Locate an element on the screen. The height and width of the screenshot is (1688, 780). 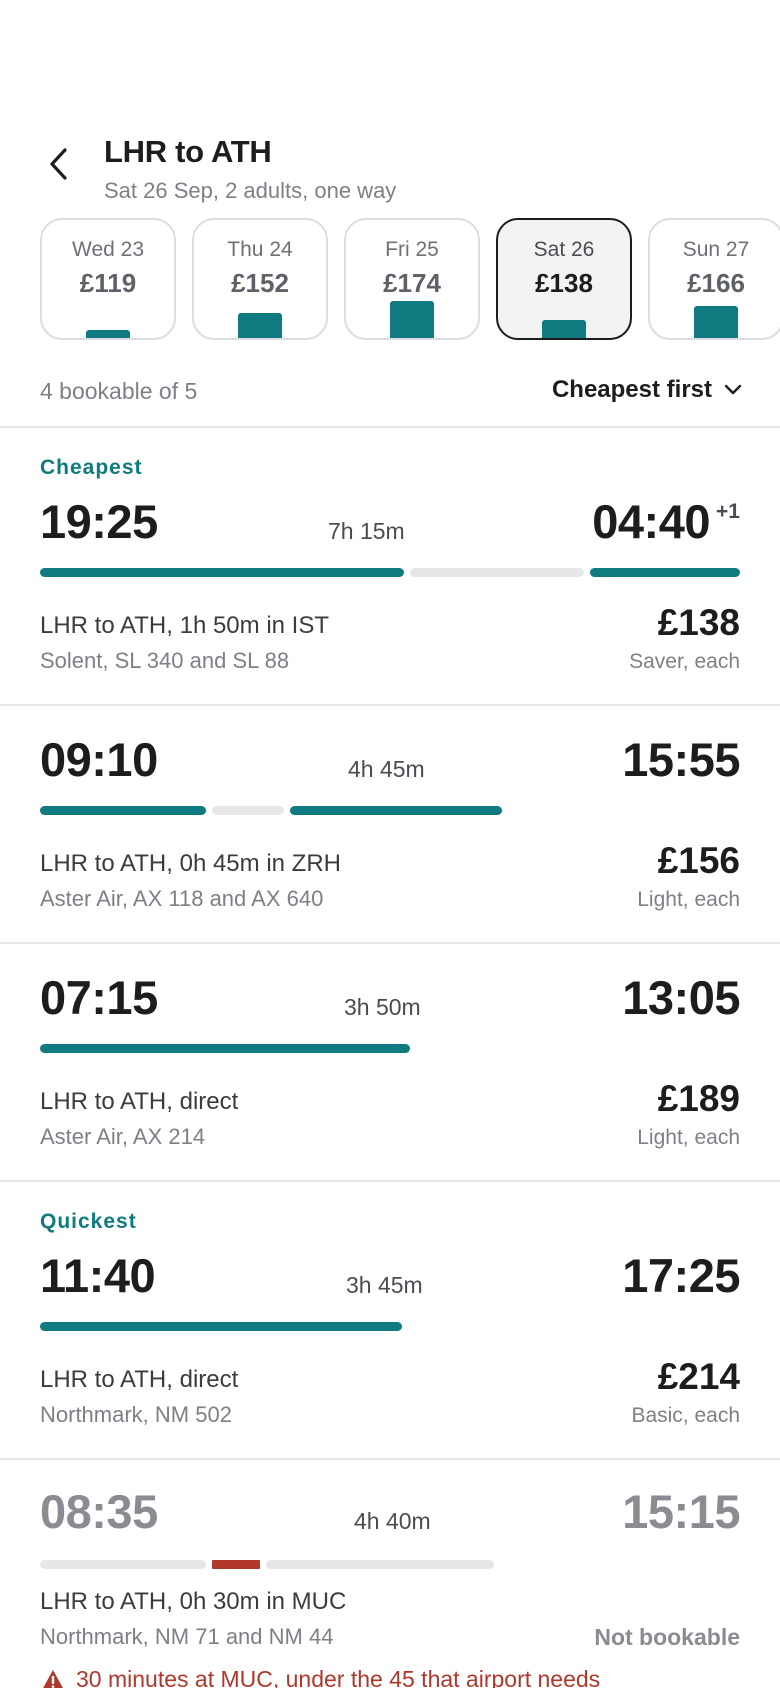
route-summary: LHR to ATH, 1h 50m in IST is located at coordinates (184, 625).